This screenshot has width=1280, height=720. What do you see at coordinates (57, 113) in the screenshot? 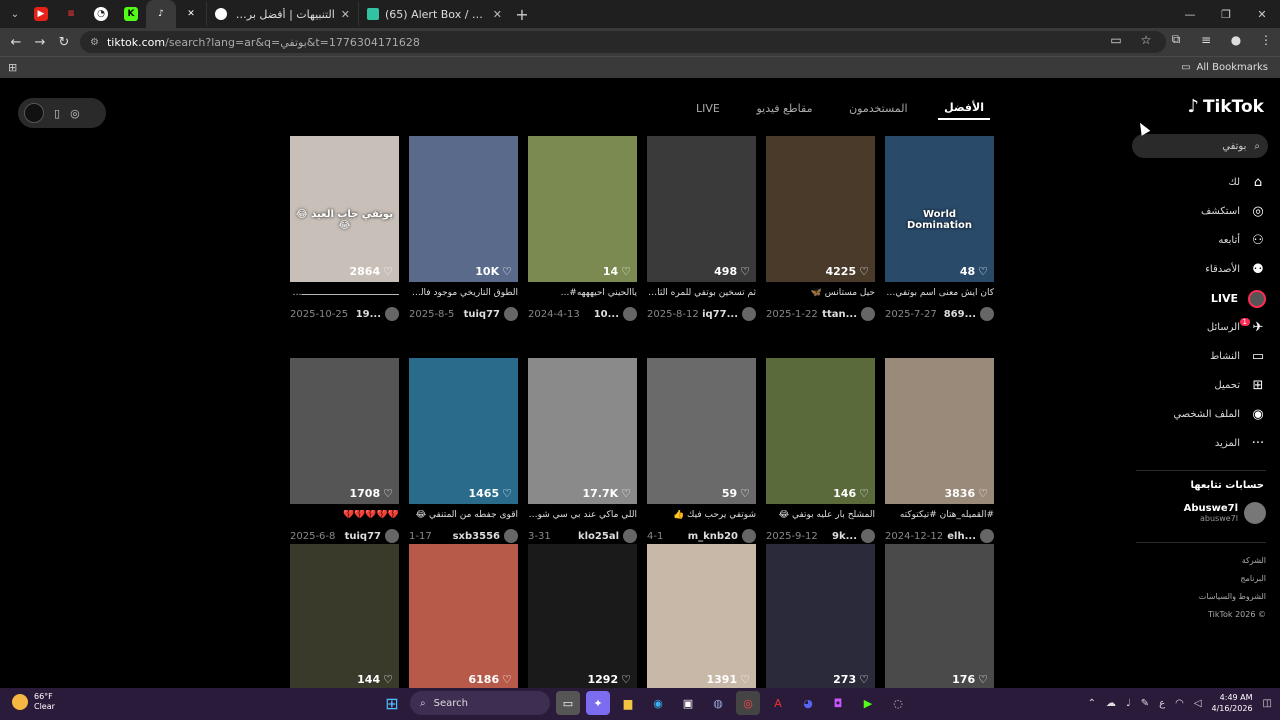
I see `phone-icon: ▯` at bounding box center [57, 113].